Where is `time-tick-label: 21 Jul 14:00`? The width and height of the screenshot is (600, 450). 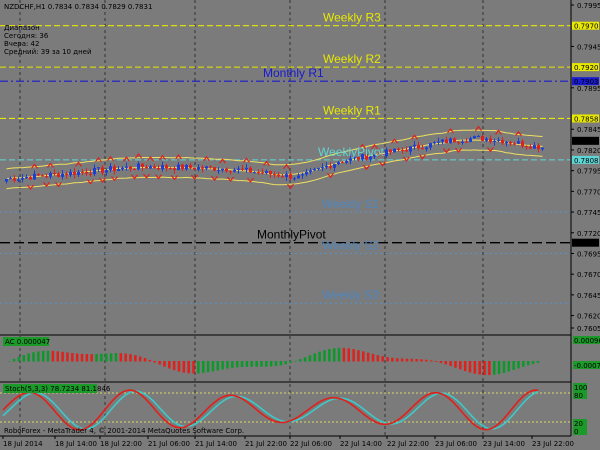 time-tick-label: 21 Jul 14:00 is located at coordinates (216, 444).